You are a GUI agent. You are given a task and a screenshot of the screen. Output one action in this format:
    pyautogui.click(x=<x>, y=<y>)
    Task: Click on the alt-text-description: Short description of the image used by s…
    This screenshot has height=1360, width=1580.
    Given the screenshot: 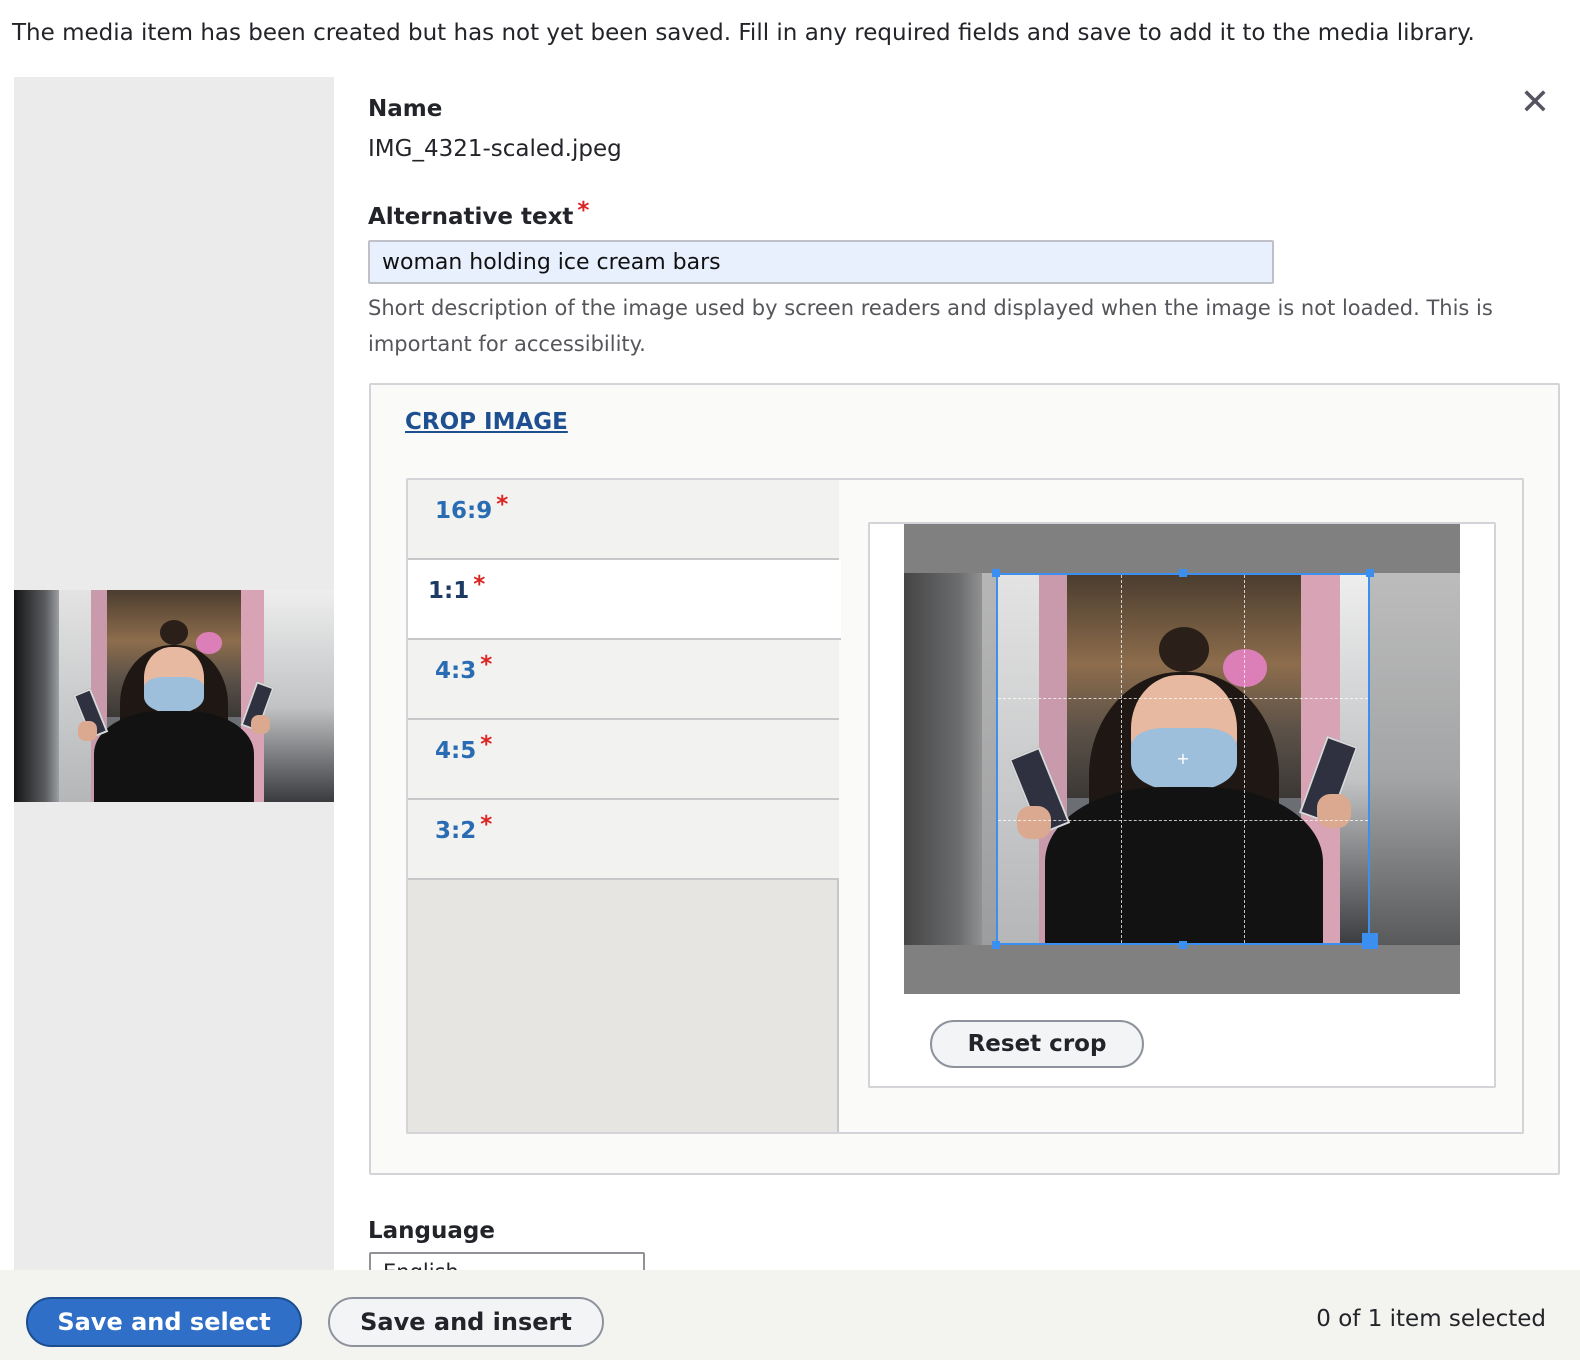 What is the action you would take?
    pyautogui.click(x=930, y=326)
    